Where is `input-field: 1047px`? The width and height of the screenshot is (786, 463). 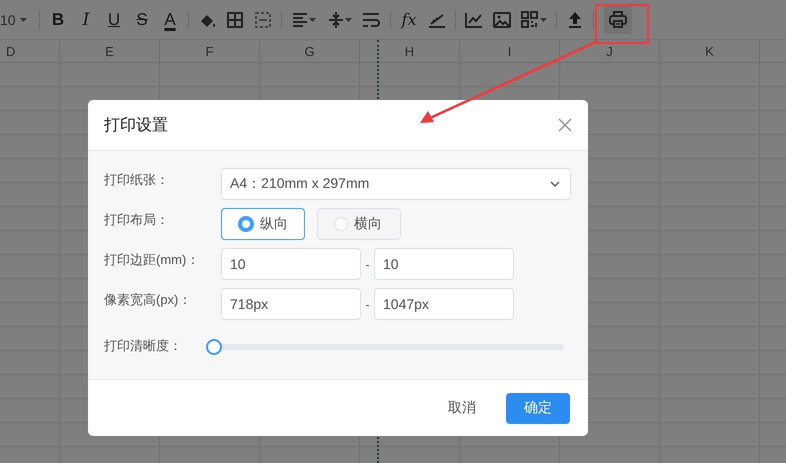 input-field: 1047px is located at coordinates (444, 304).